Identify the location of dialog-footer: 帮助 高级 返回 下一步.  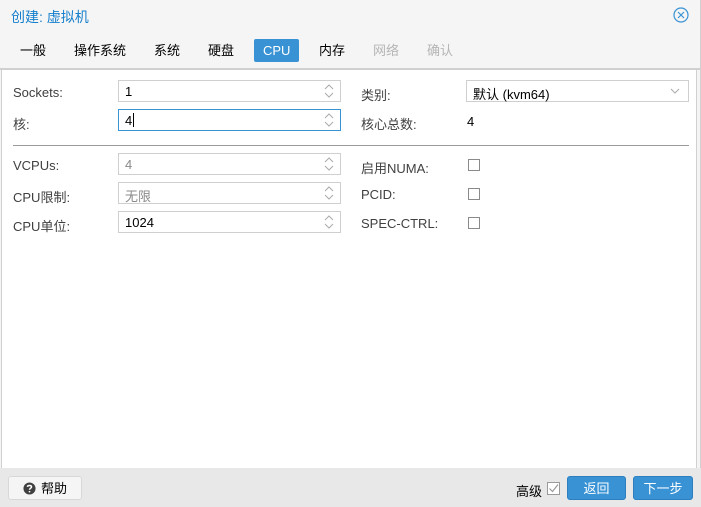
(350, 487).